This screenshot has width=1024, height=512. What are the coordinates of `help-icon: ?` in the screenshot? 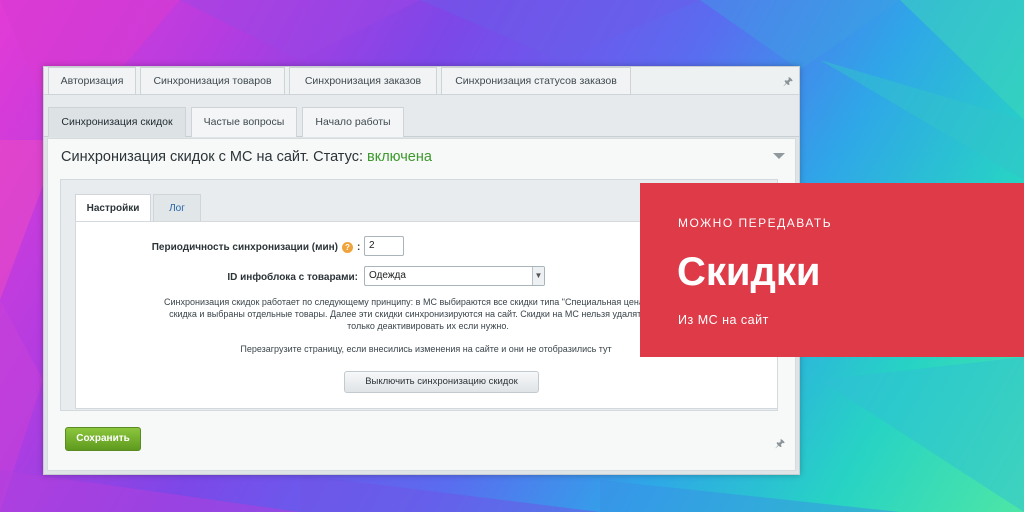 It's located at (347, 247).